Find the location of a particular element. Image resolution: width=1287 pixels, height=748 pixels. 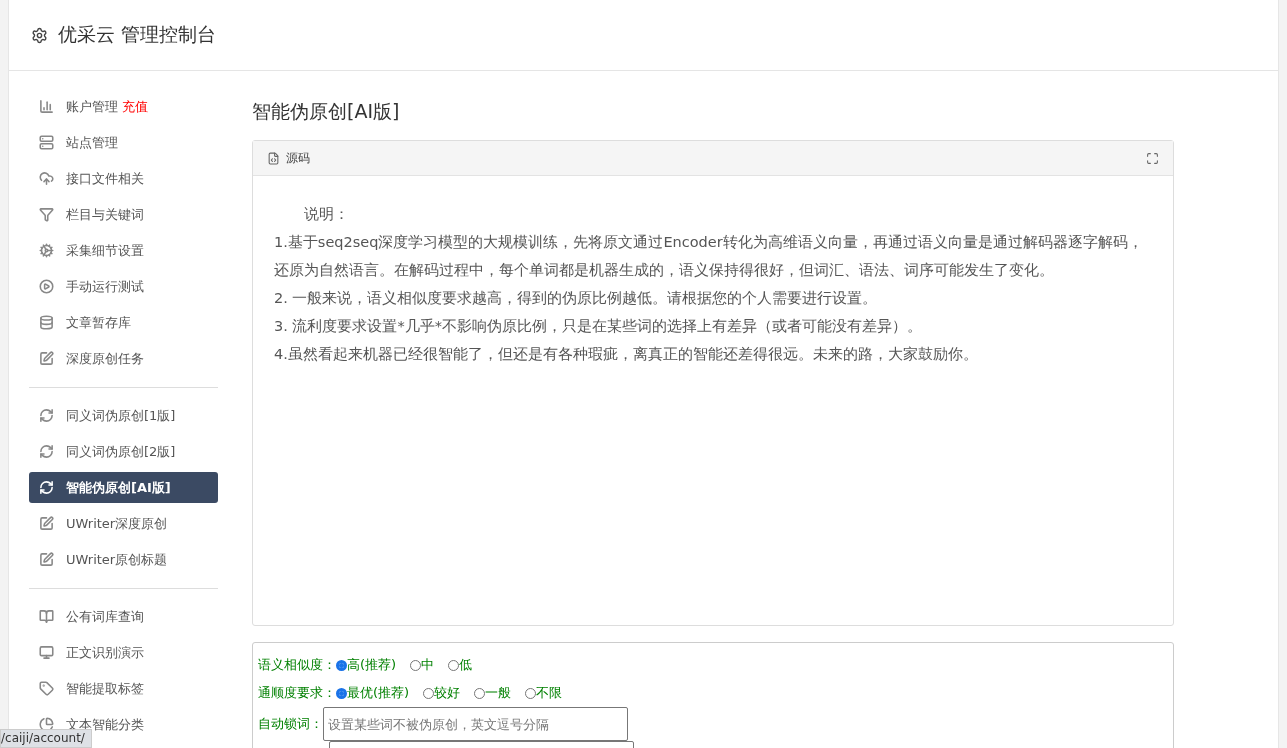

sidebar-item: 深度原创任务 is located at coordinates (123, 358).